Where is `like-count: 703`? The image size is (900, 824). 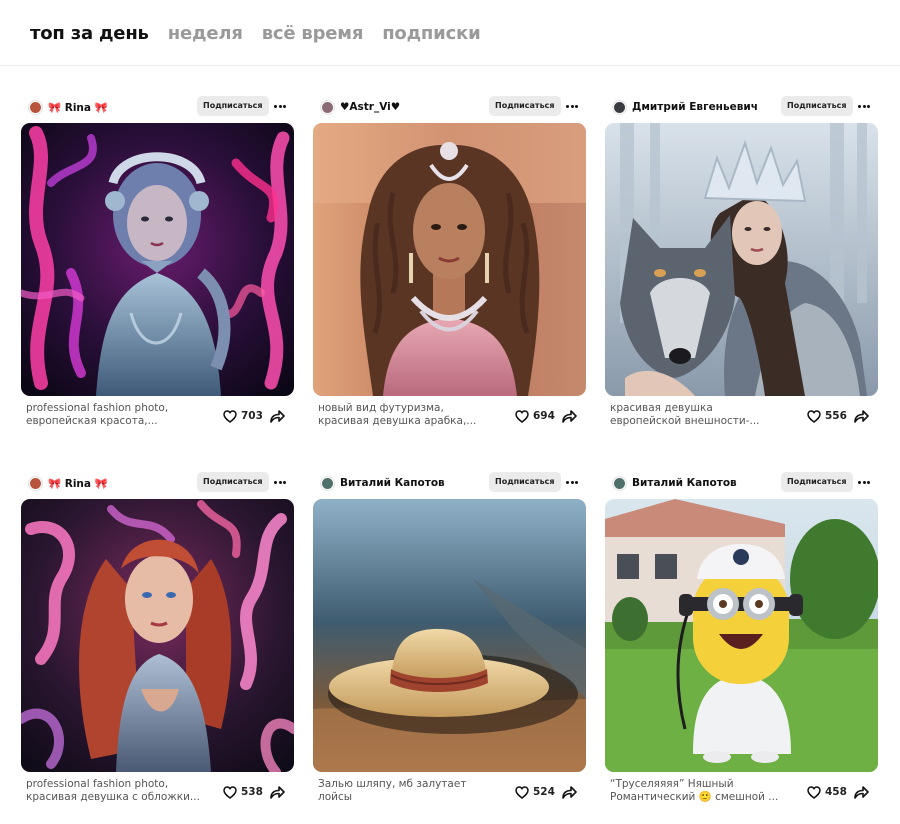 like-count: 703 is located at coordinates (252, 416).